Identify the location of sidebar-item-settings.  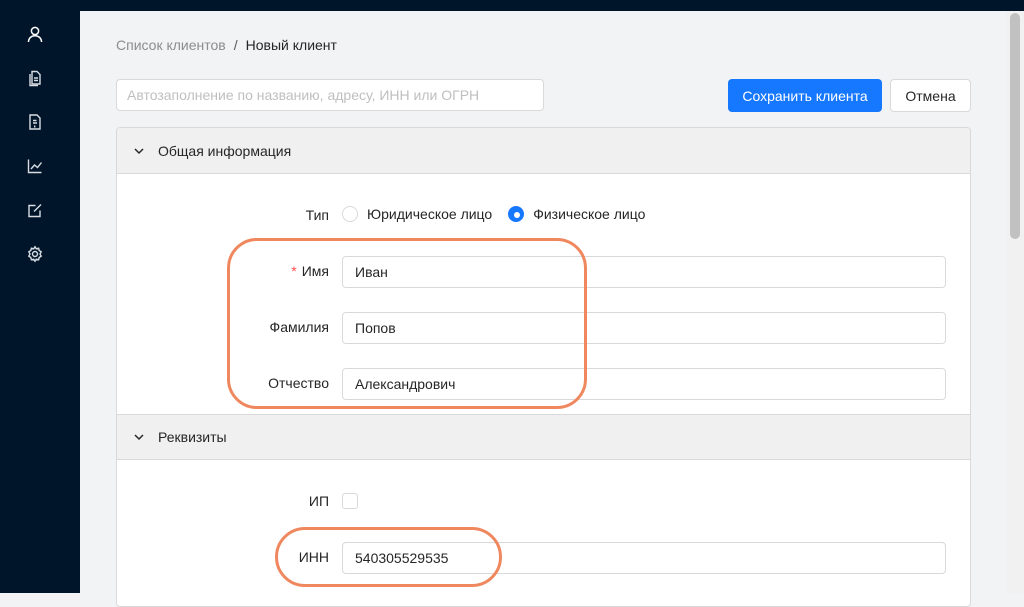
(35, 254).